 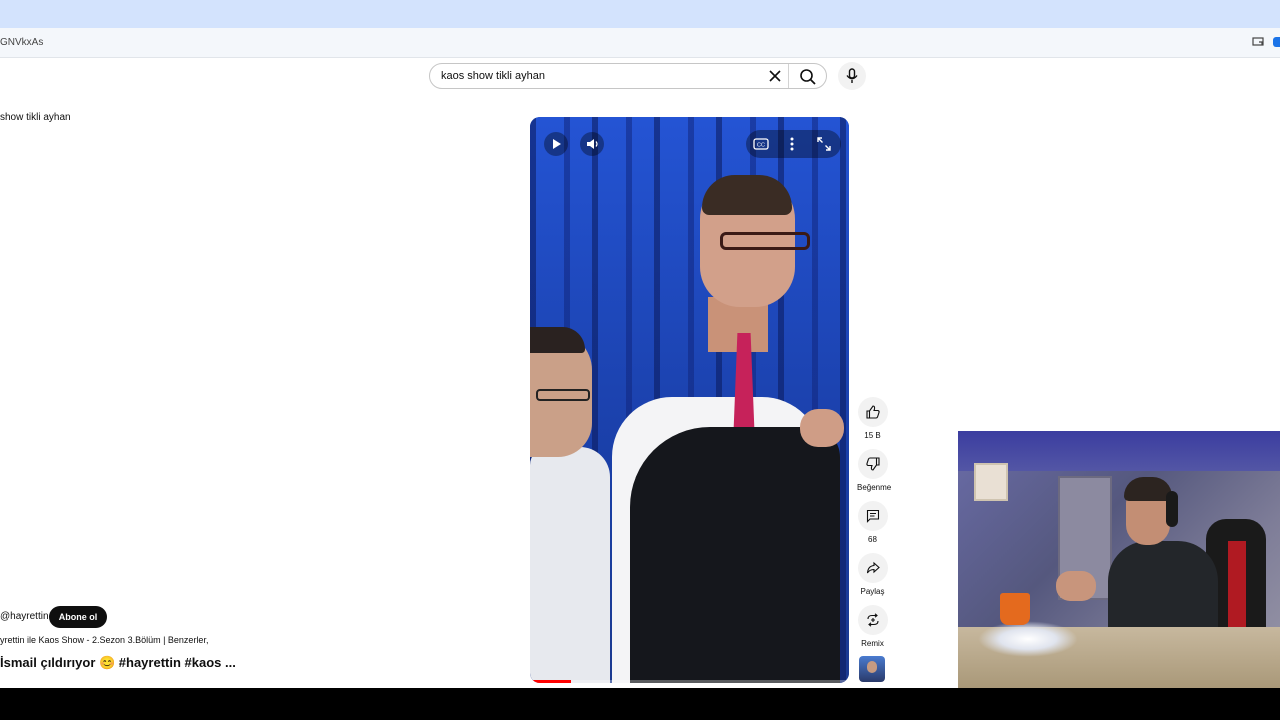 What do you see at coordinates (874, 487) in the screenshot?
I see `dislike-label: Beğenme` at bounding box center [874, 487].